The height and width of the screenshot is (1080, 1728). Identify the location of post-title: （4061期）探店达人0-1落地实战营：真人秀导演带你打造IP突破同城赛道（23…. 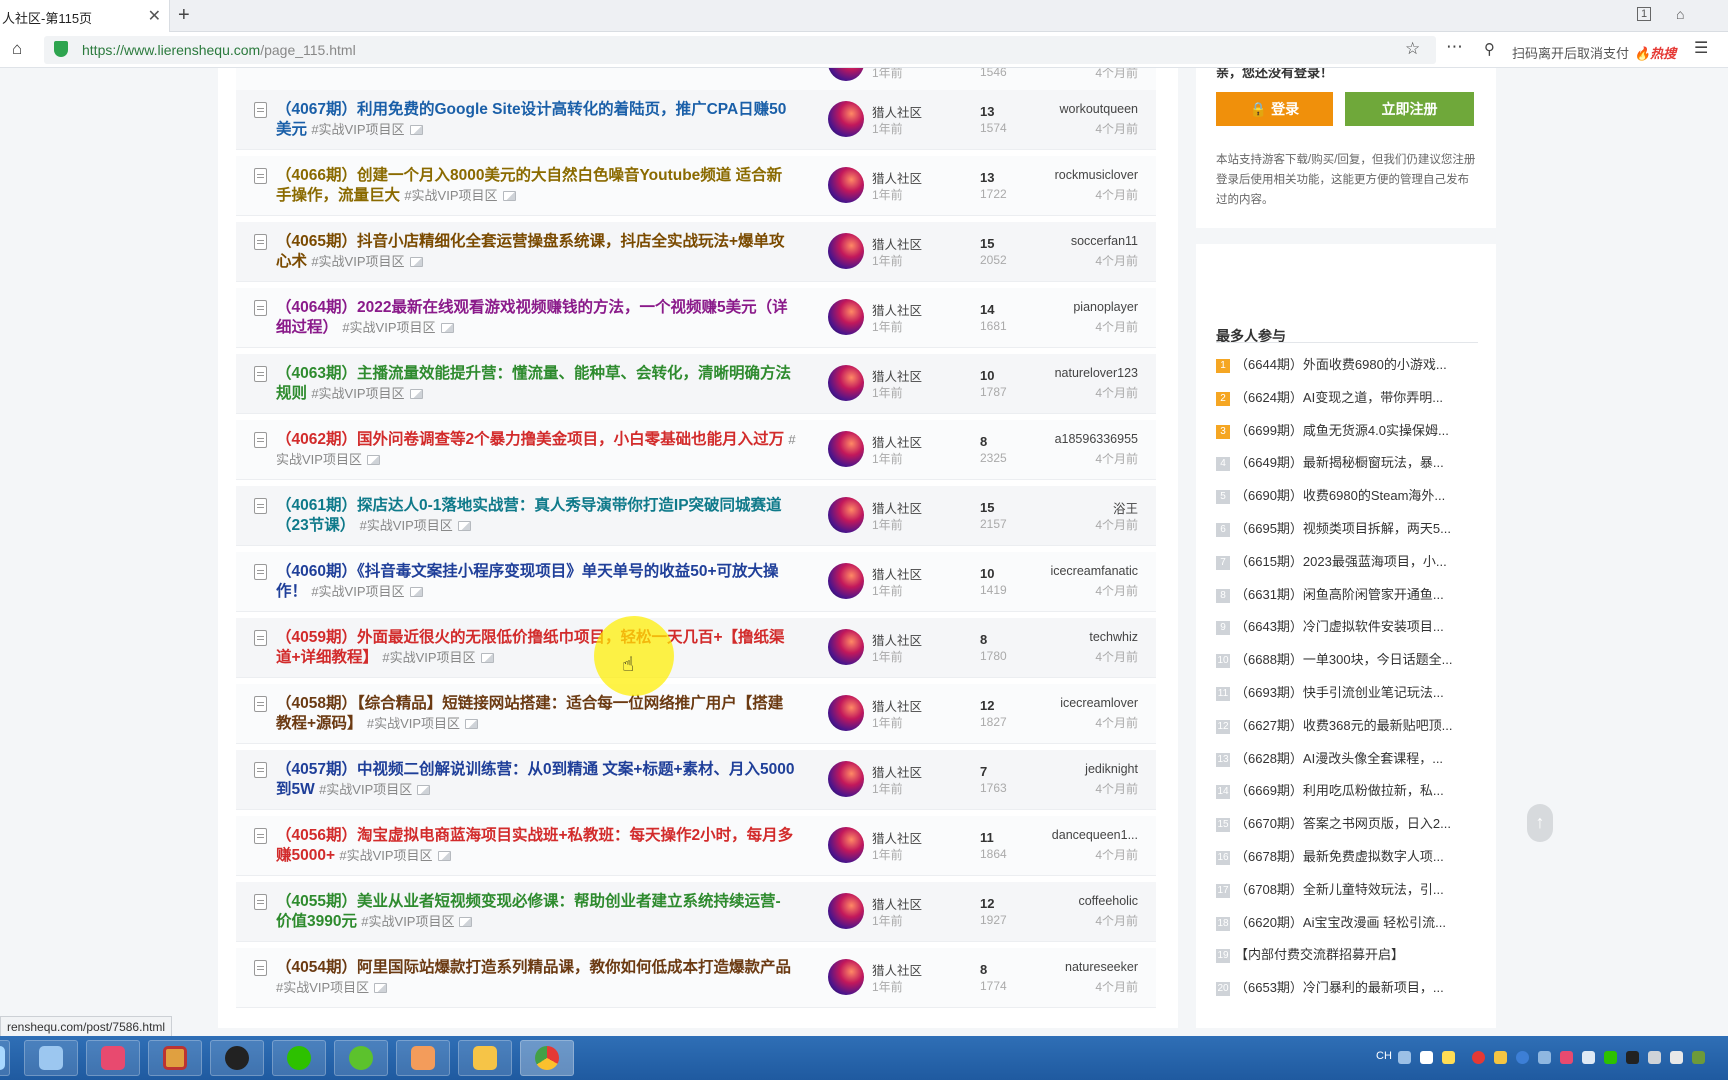
(529, 515).